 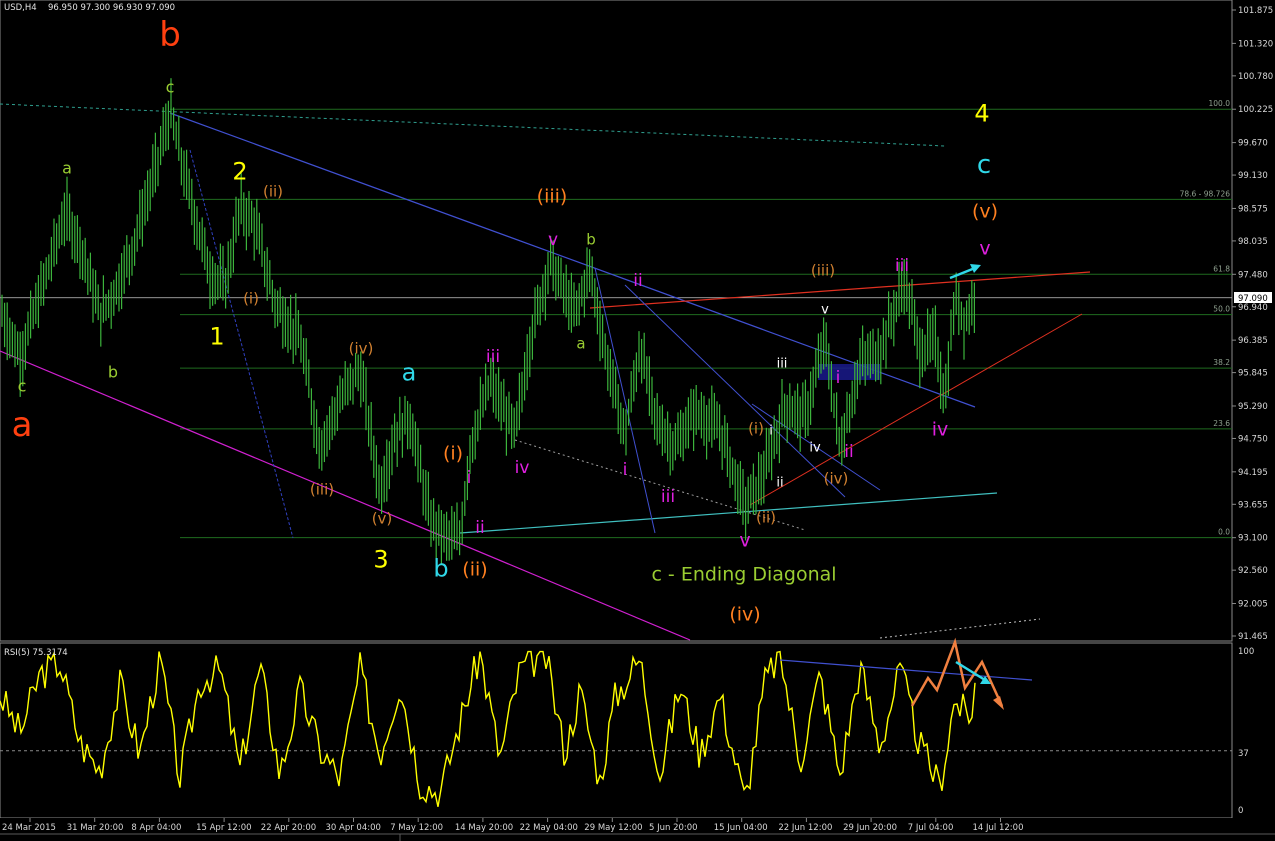 What do you see at coordinates (1253, 209) in the screenshot?
I see `price-tick-label: 98.575` at bounding box center [1253, 209].